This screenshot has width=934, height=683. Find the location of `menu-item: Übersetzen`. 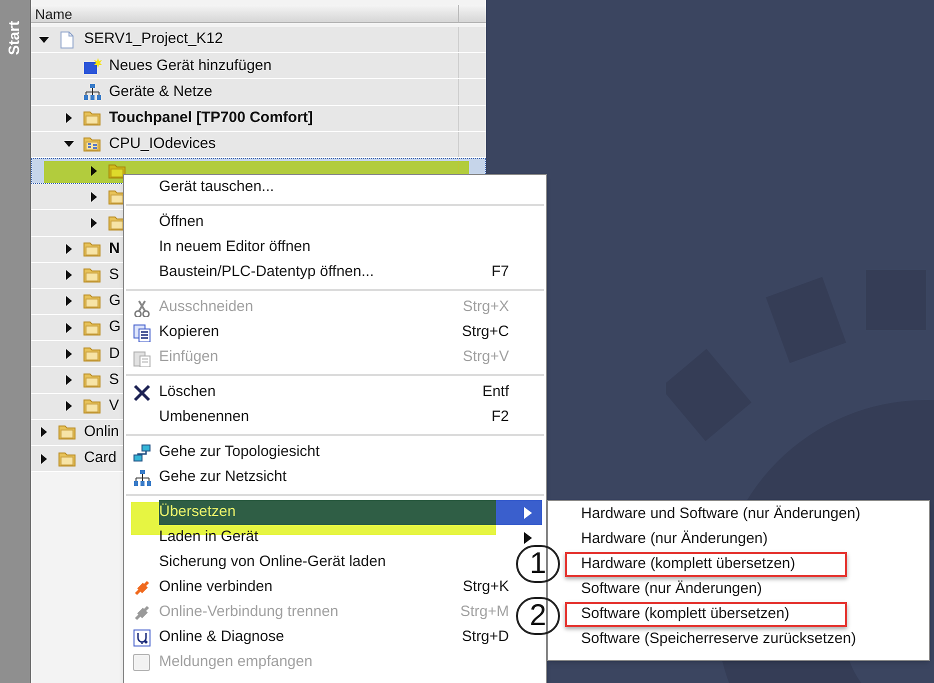

menu-item: Übersetzen is located at coordinates (350, 512).